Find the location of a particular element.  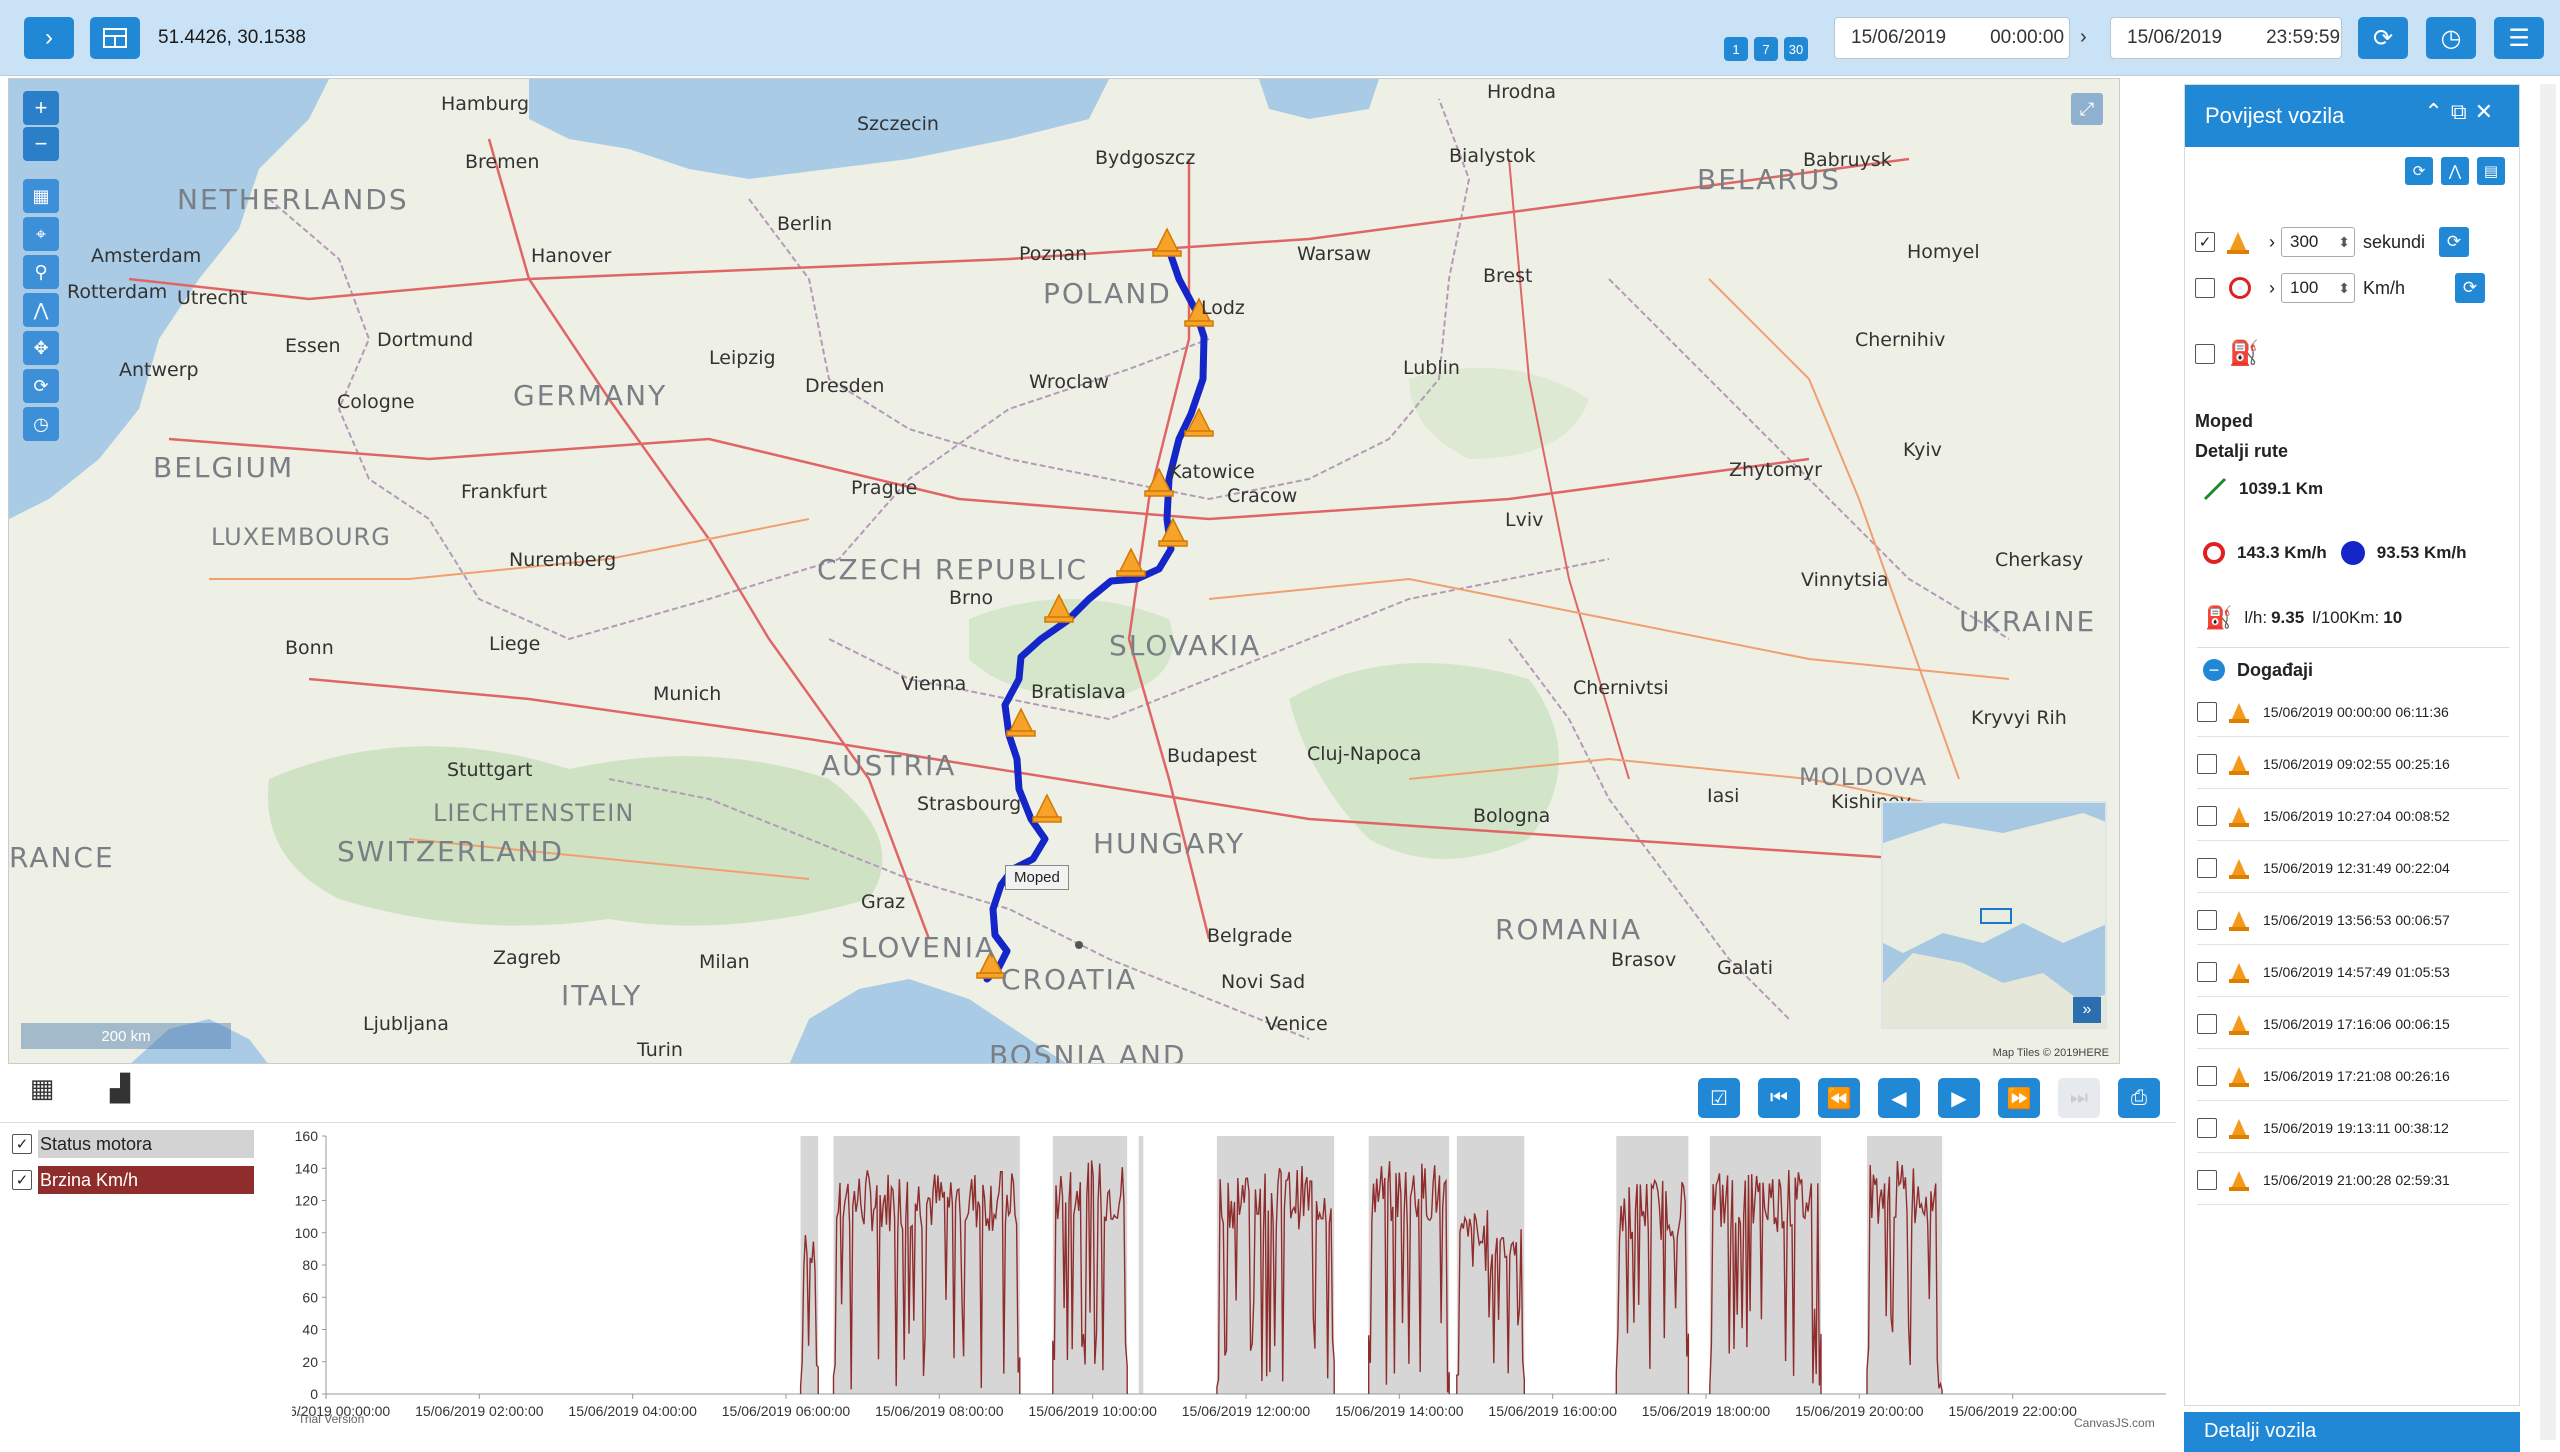

rewind-button: ⏪ is located at coordinates (1839, 1098).